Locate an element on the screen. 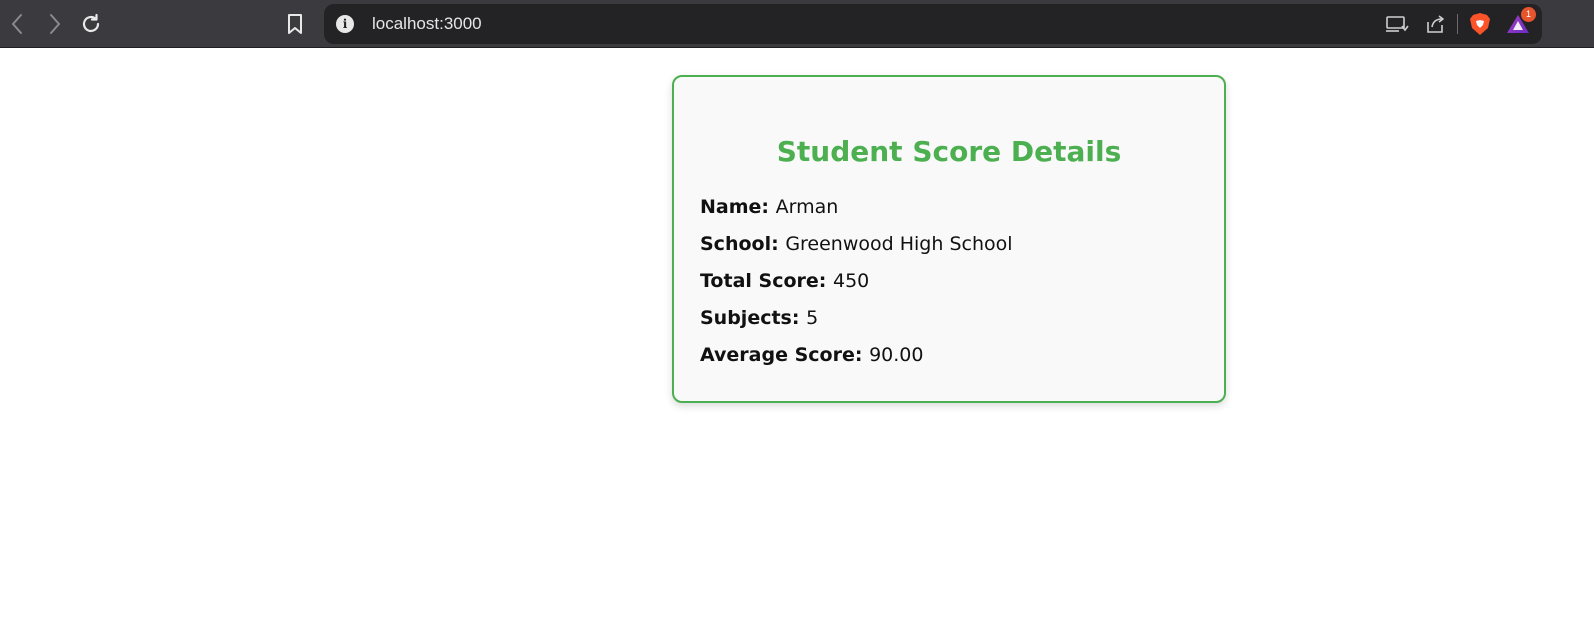 The width and height of the screenshot is (1594, 623). bookmark-icon is located at coordinates (295, 24).